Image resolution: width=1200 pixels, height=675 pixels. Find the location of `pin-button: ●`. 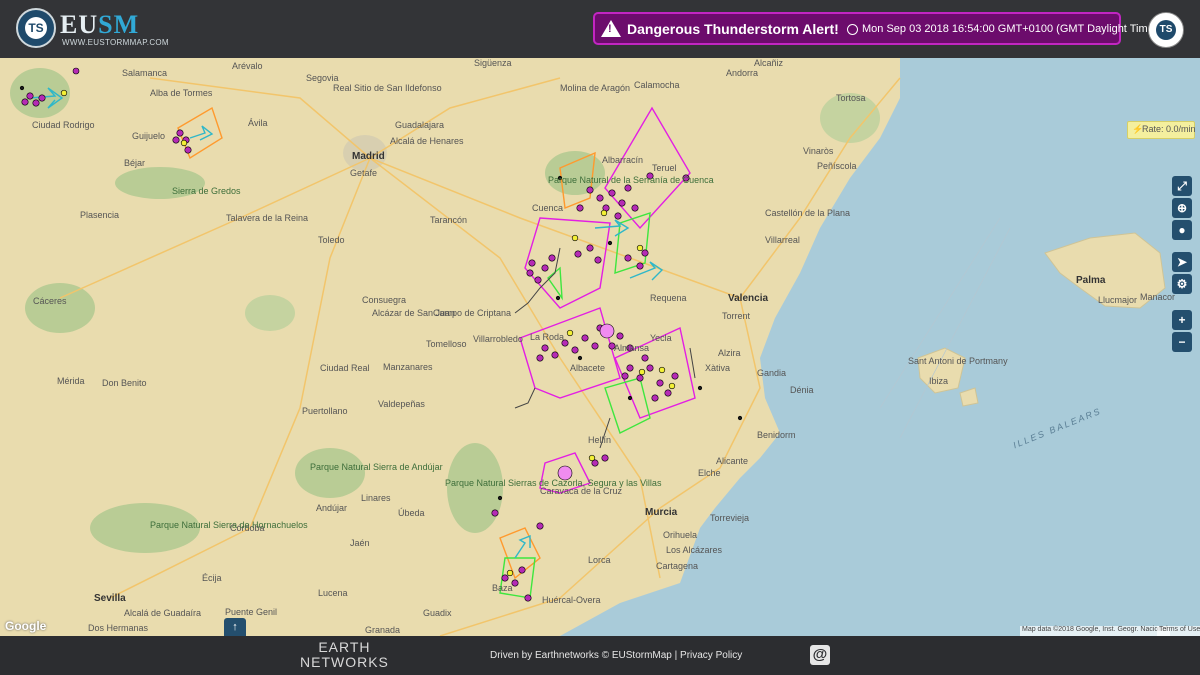

pin-button: ● is located at coordinates (1182, 230).